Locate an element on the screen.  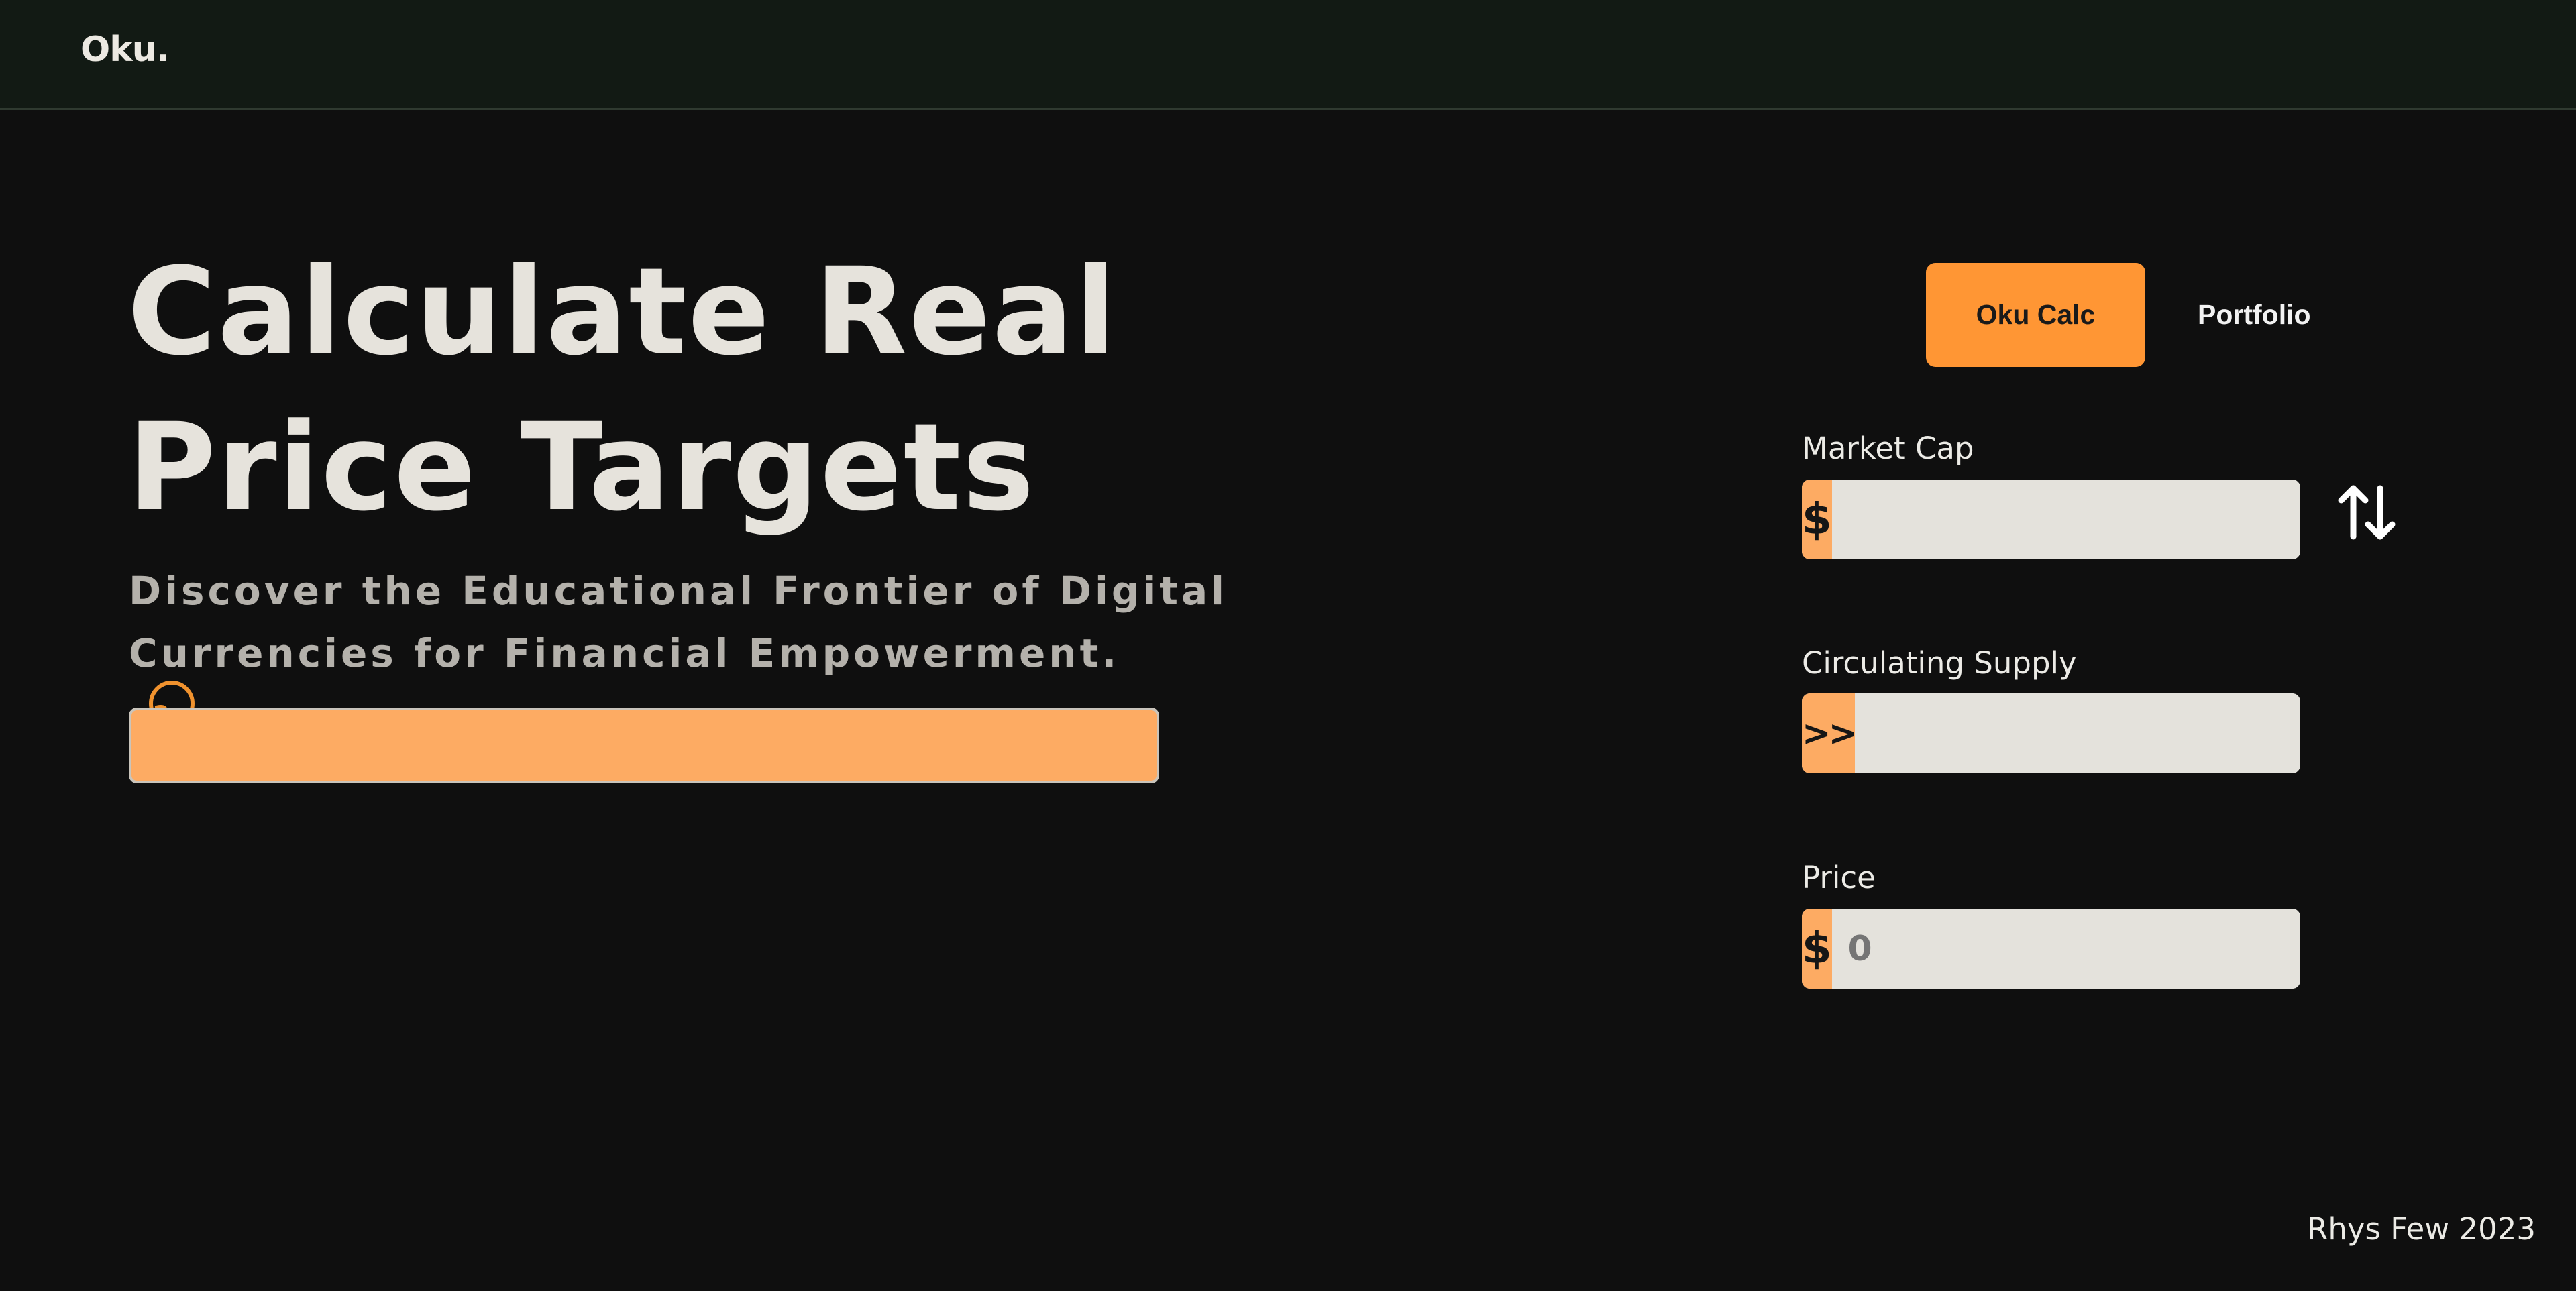
circulating-supply-field: >> is located at coordinates (2051, 733).